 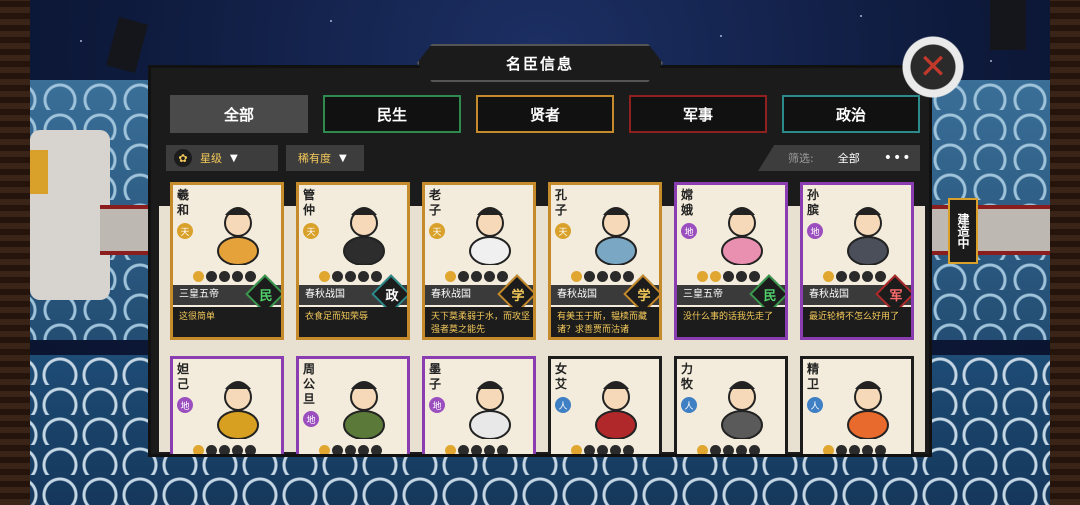 What do you see at coordinates (561, 376) in the screenshot?
I see `minister-name: 女艾` at bounding box center [561, 376].